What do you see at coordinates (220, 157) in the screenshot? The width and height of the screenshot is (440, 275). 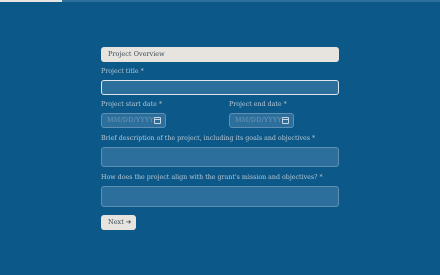 I see `description-textarea` at bounding box center [220, 157].